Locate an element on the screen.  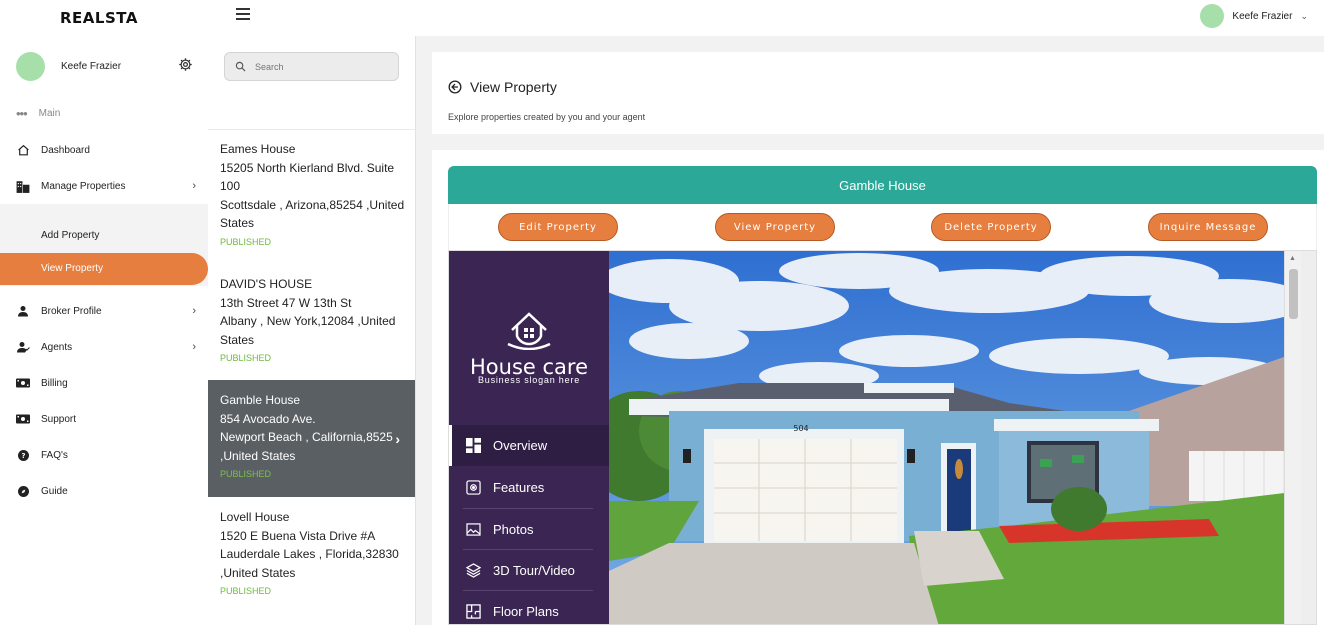
compass-icon is located at coordinates (23, 491).